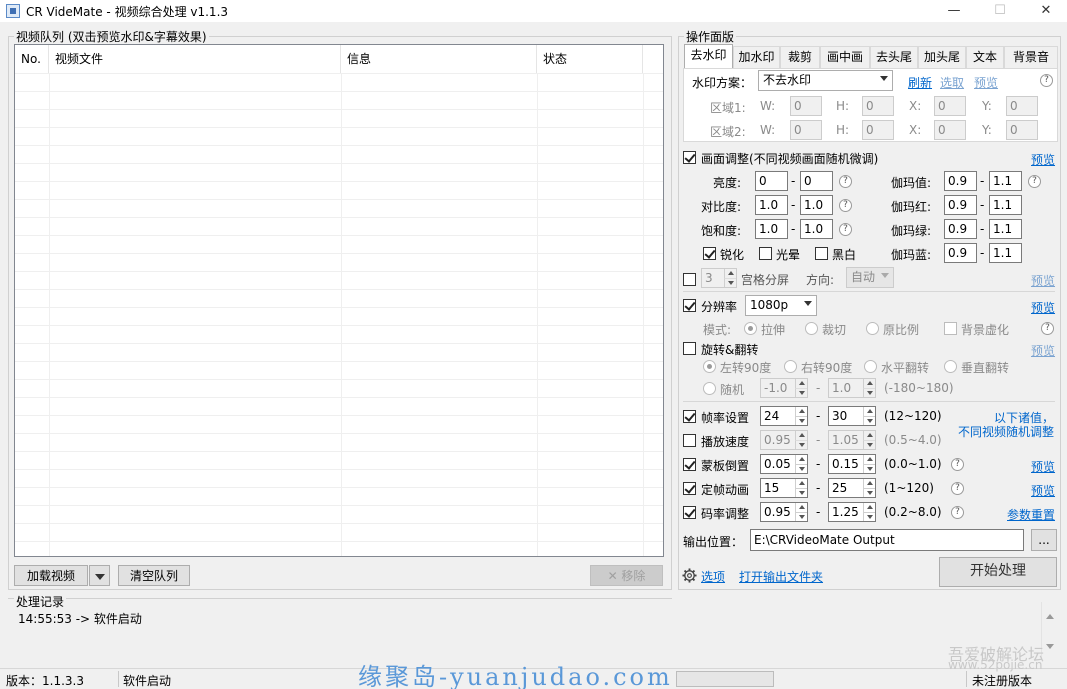  Describe the element at coordinates (852, 512) in the screenshot. I see `bitrate-max-spinner: 1.25` at that location.